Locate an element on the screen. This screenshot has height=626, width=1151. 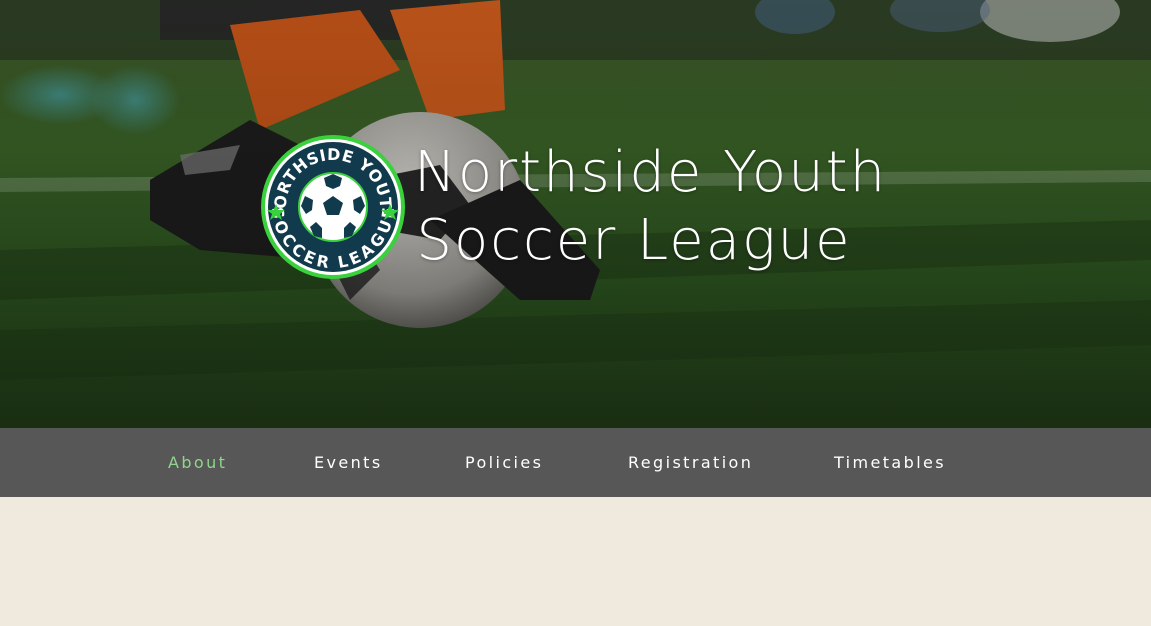
league-logo: NORTHSIDE YOUTH SOCCER LEAGUE is located at coordinates (333, 207).